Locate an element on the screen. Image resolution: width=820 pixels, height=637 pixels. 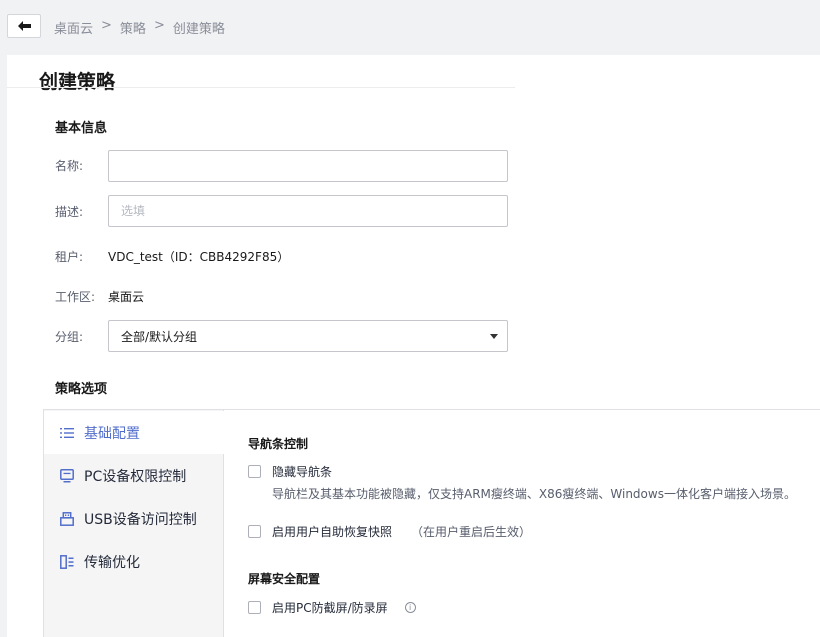
group-select-value: 全部/默认分组 is located at coordinates (159, 336).